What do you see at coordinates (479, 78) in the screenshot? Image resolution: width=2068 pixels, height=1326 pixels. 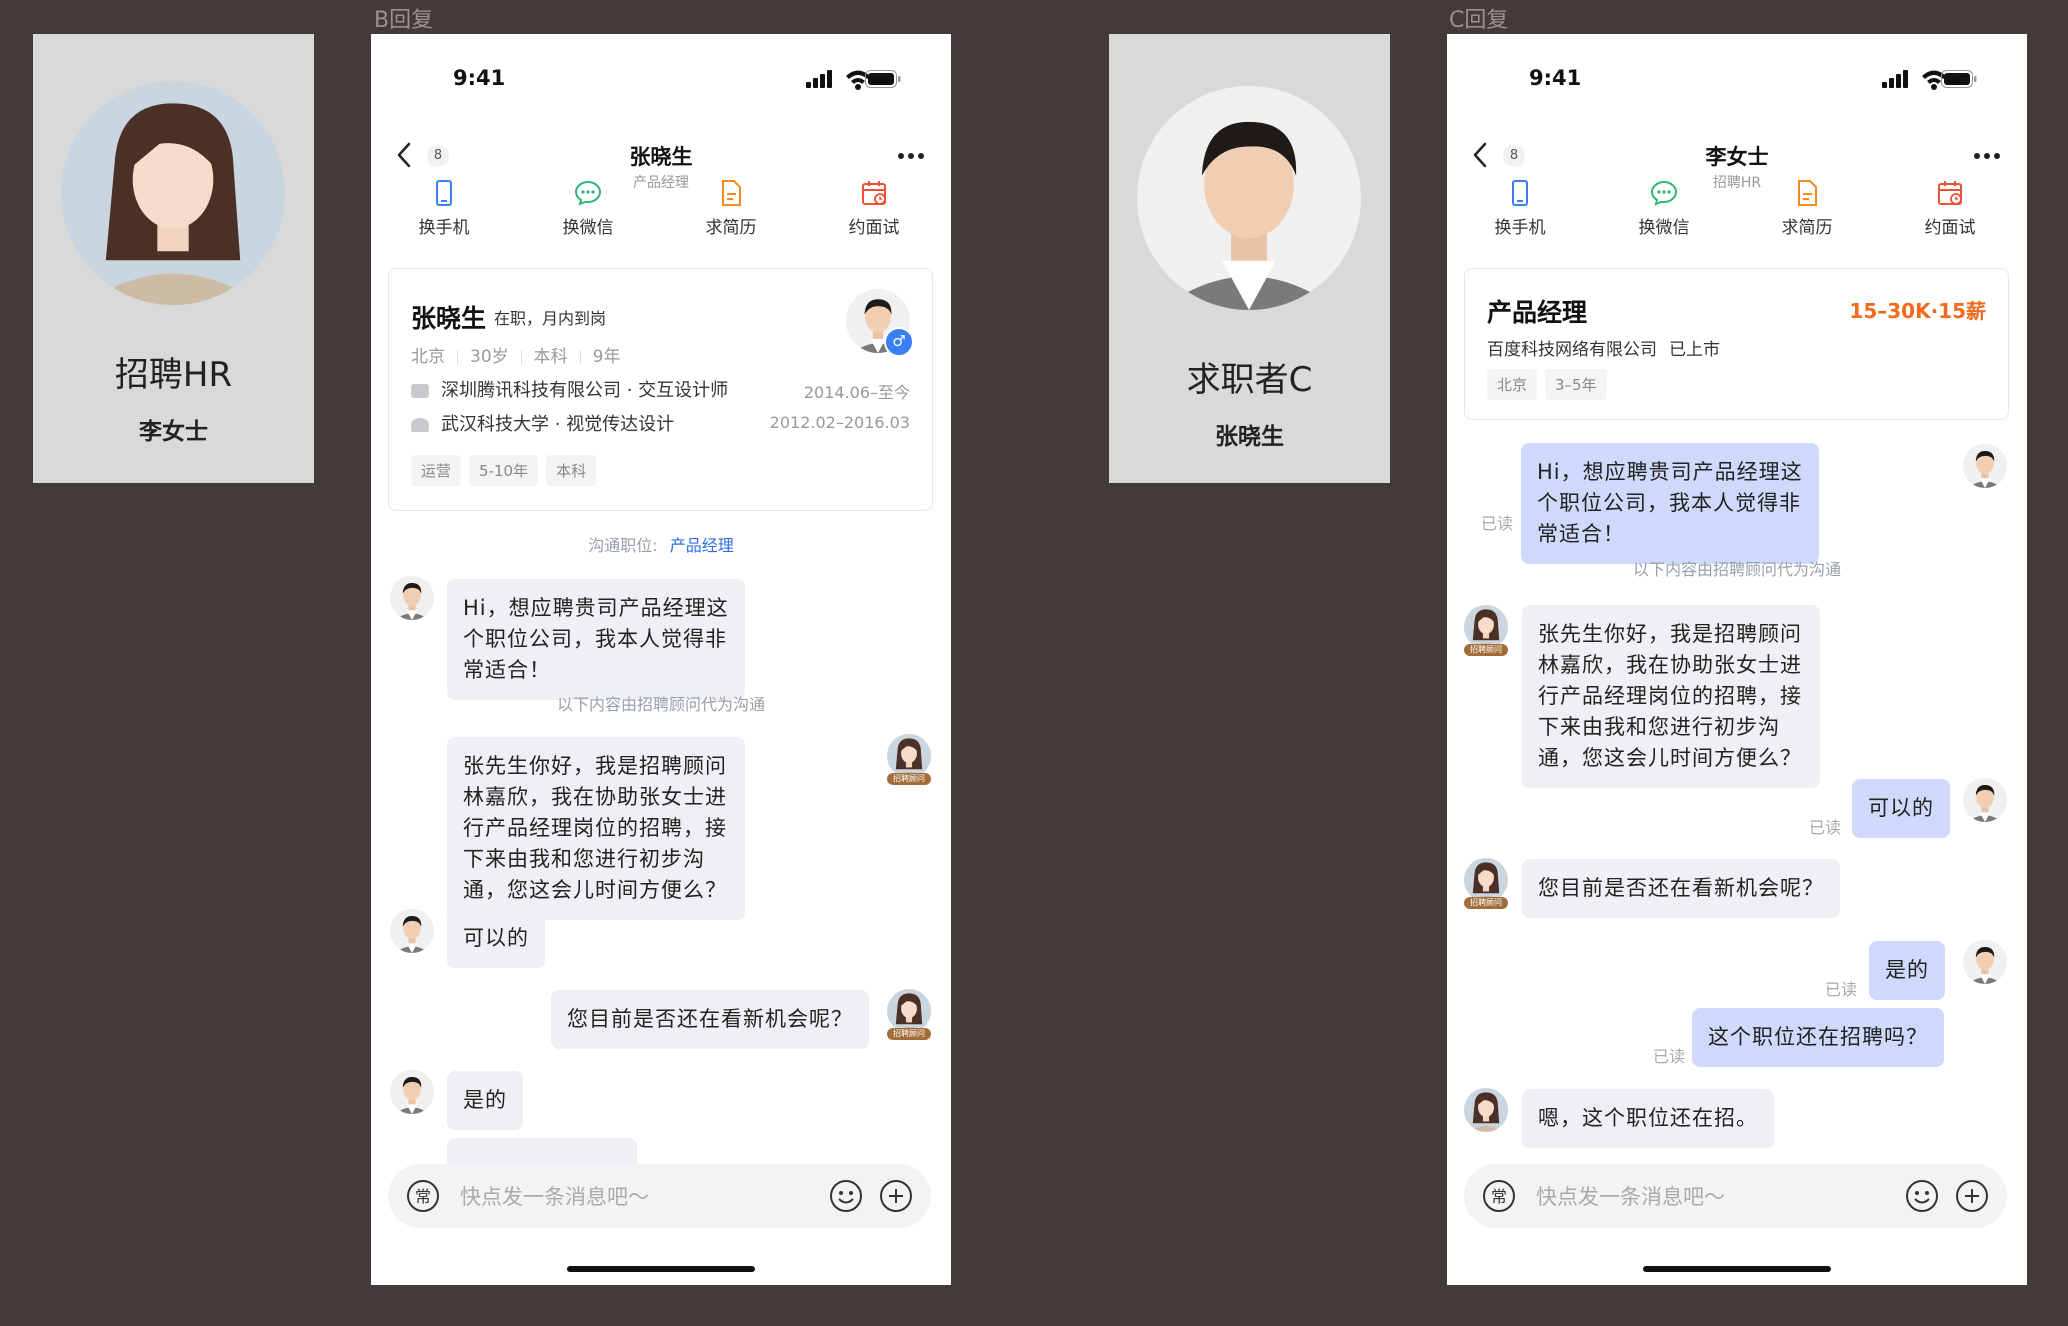 I see `status-time: 9:41` at bounding box center [479, 78].